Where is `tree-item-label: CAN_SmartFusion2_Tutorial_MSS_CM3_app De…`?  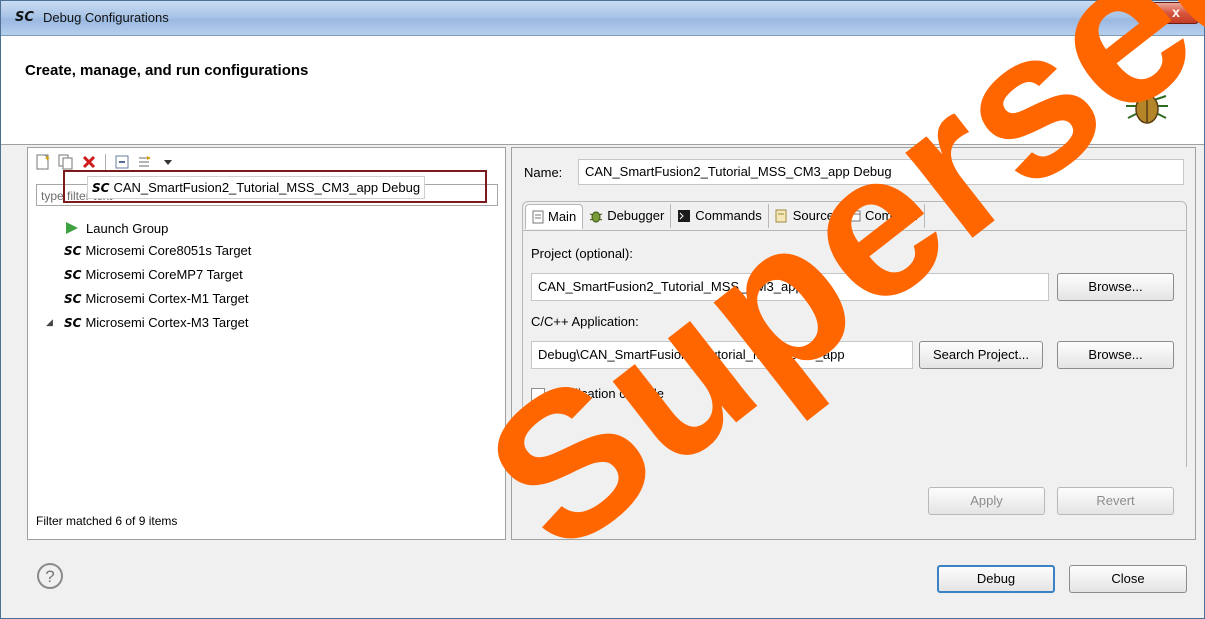 tree-item-label: CAN_SmartFusion2_Tutorial_MSS_CM3_app De… is located at coordinates (267, 187).